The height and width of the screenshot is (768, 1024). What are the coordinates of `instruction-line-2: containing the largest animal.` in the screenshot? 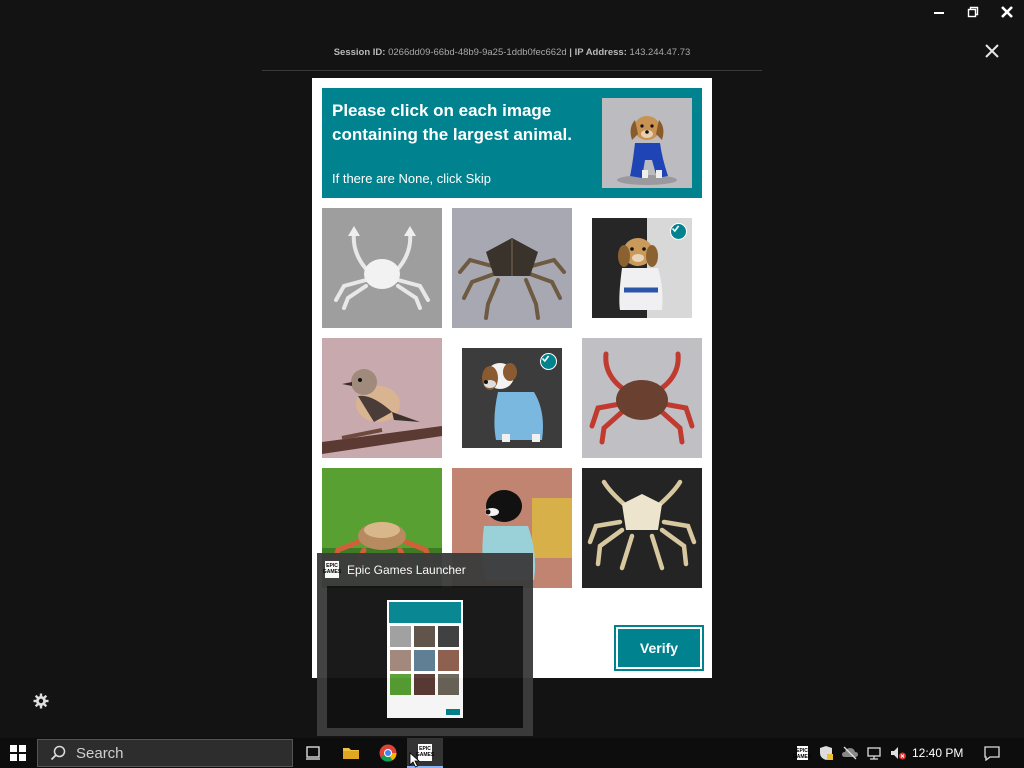 It's located at (452, 134).